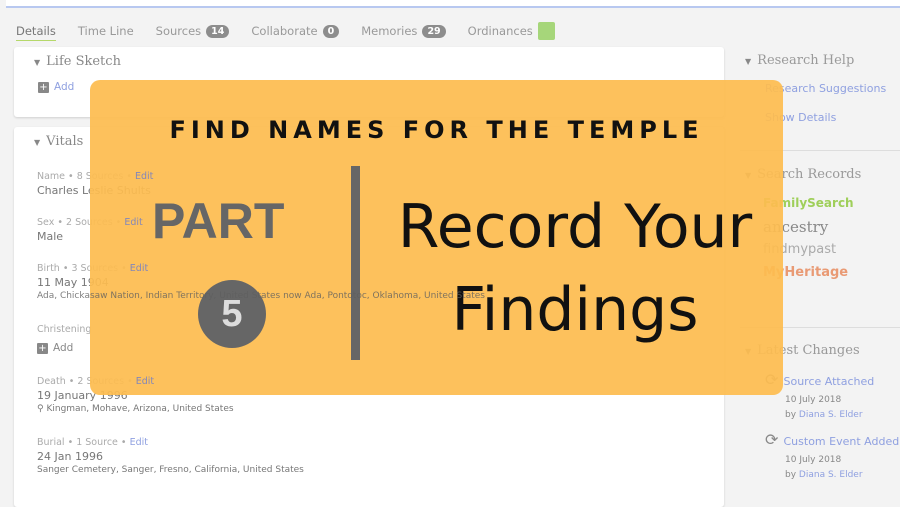  I want to click on myheritage-link: MyHeritage, so click(831, 272).